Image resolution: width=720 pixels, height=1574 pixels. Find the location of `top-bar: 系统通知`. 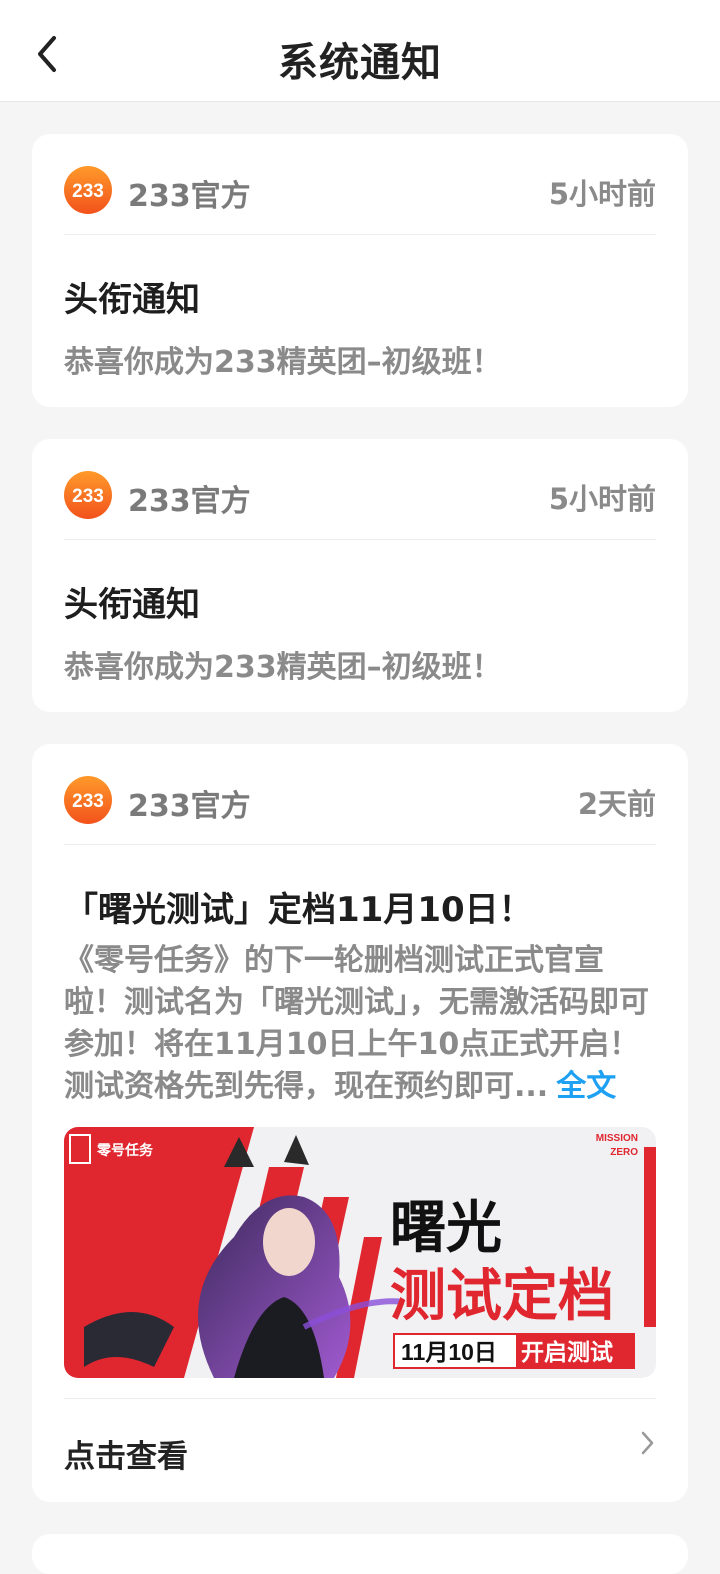

top-bar: 系统通知 is located at coordinates (360, 51).